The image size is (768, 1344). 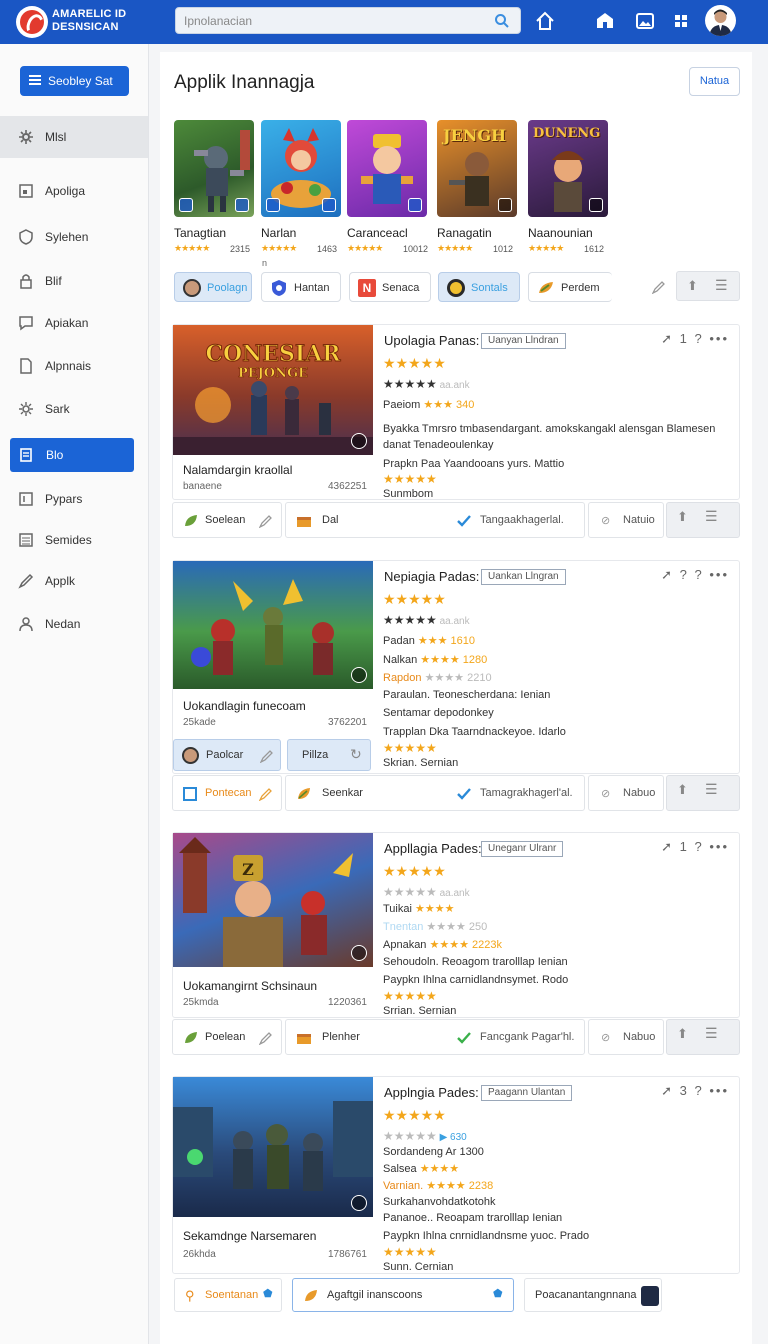 What do you see at coordinates (273, 900) in the screenshot?
I see `card-image: Z` at bounding box center [273, 900].